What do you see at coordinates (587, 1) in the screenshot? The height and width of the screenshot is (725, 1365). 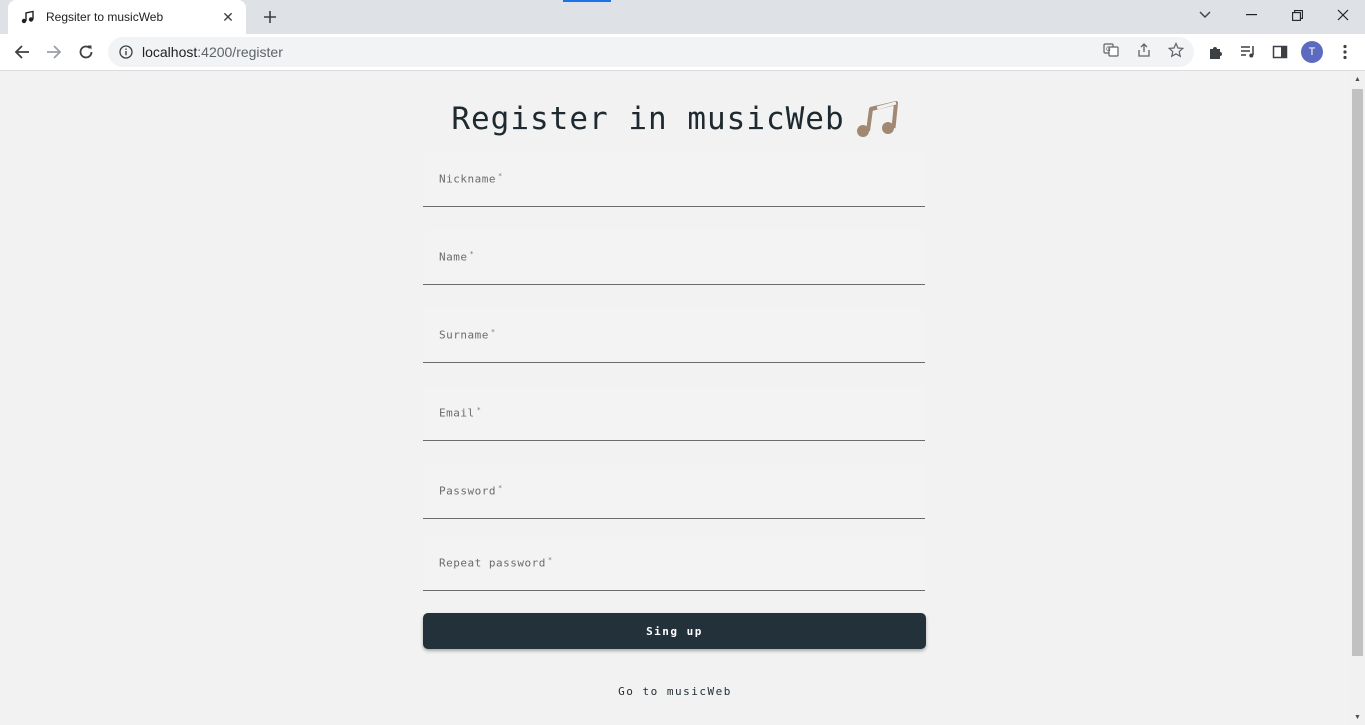 I see `tab-loading-indicator` at bounding box center [587, 1].